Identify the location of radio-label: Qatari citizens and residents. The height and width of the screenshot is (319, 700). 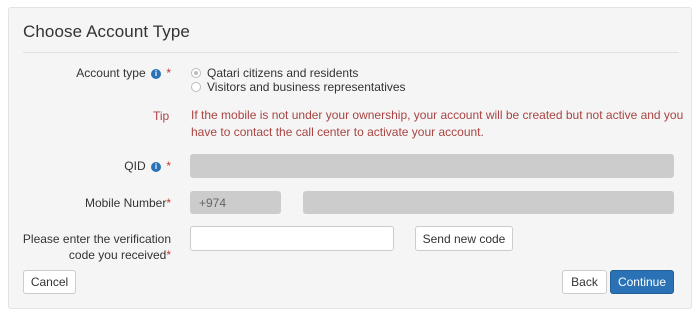
(283, 73).